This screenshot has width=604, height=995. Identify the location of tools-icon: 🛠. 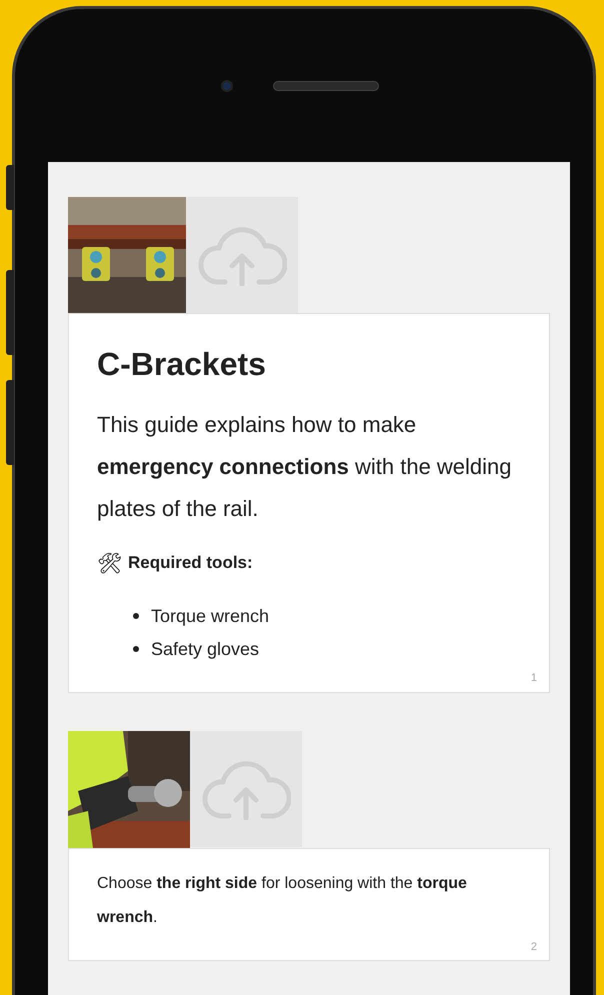
(109, 562).